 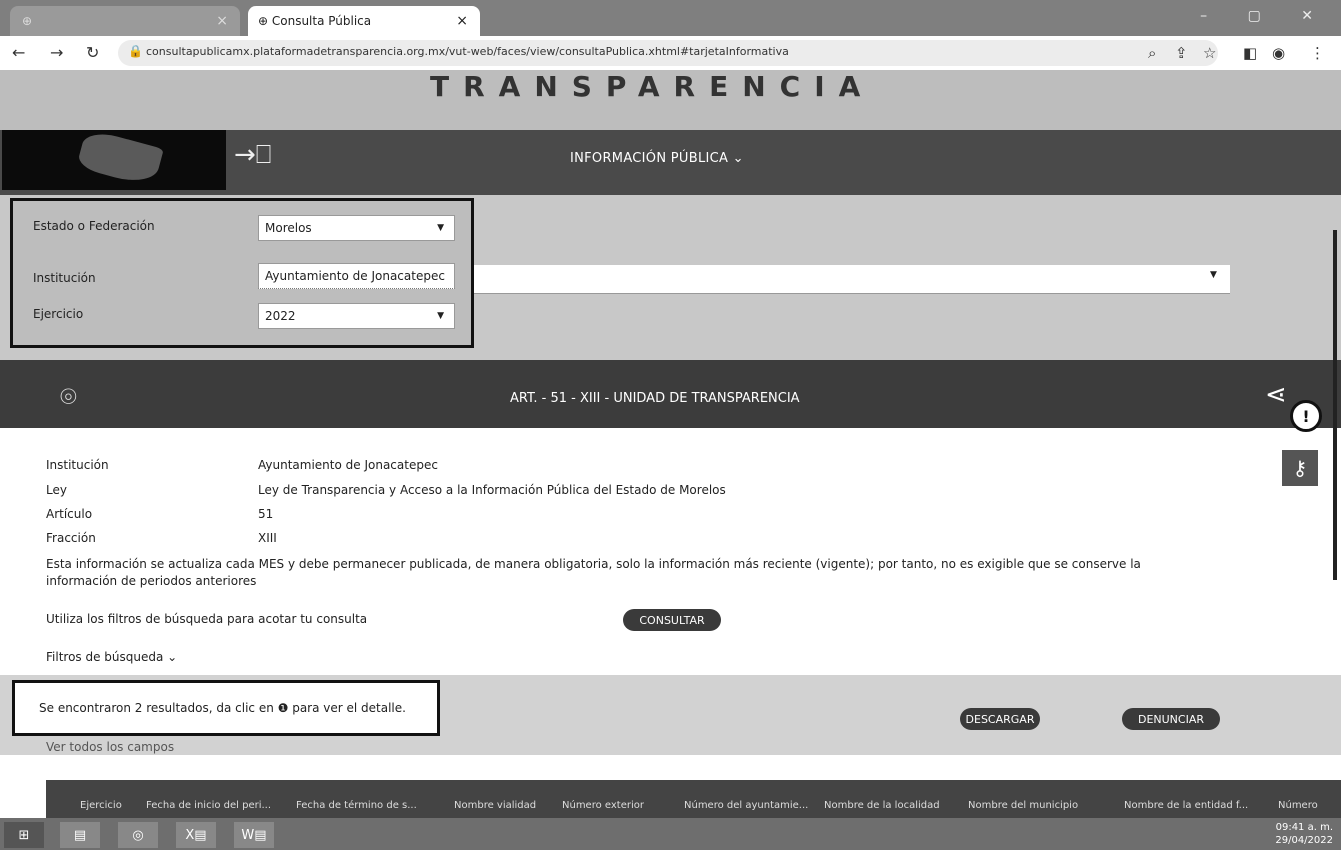 What do you see at coordinates (56, 490) in the screenshot?
I see `detail-label-ley: Ley` at bounding box center [56, 490].